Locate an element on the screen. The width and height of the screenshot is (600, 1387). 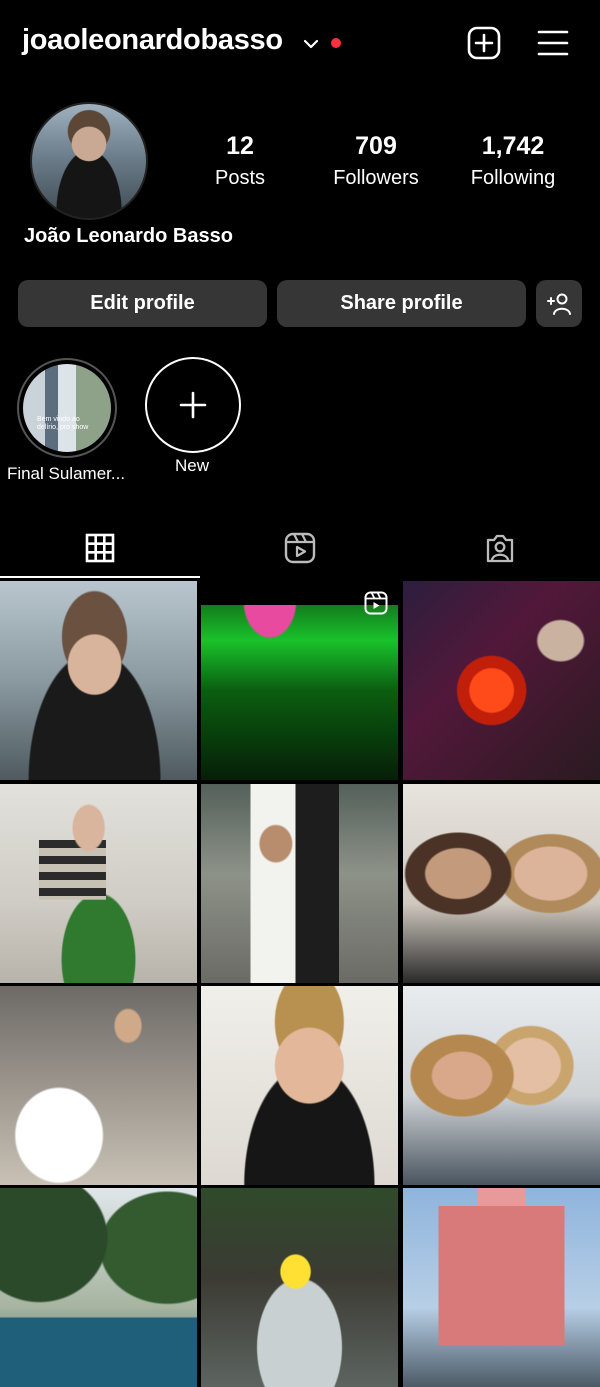
highlight-story: Bem vindo ao delírio, pro show is located at coordinates (67, 408).